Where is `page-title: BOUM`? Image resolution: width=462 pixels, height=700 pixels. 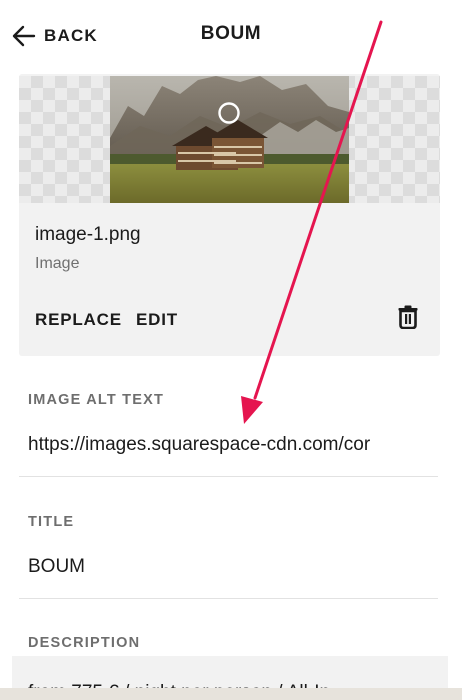
page-title: BOUM is located at coordinates (231, 33).